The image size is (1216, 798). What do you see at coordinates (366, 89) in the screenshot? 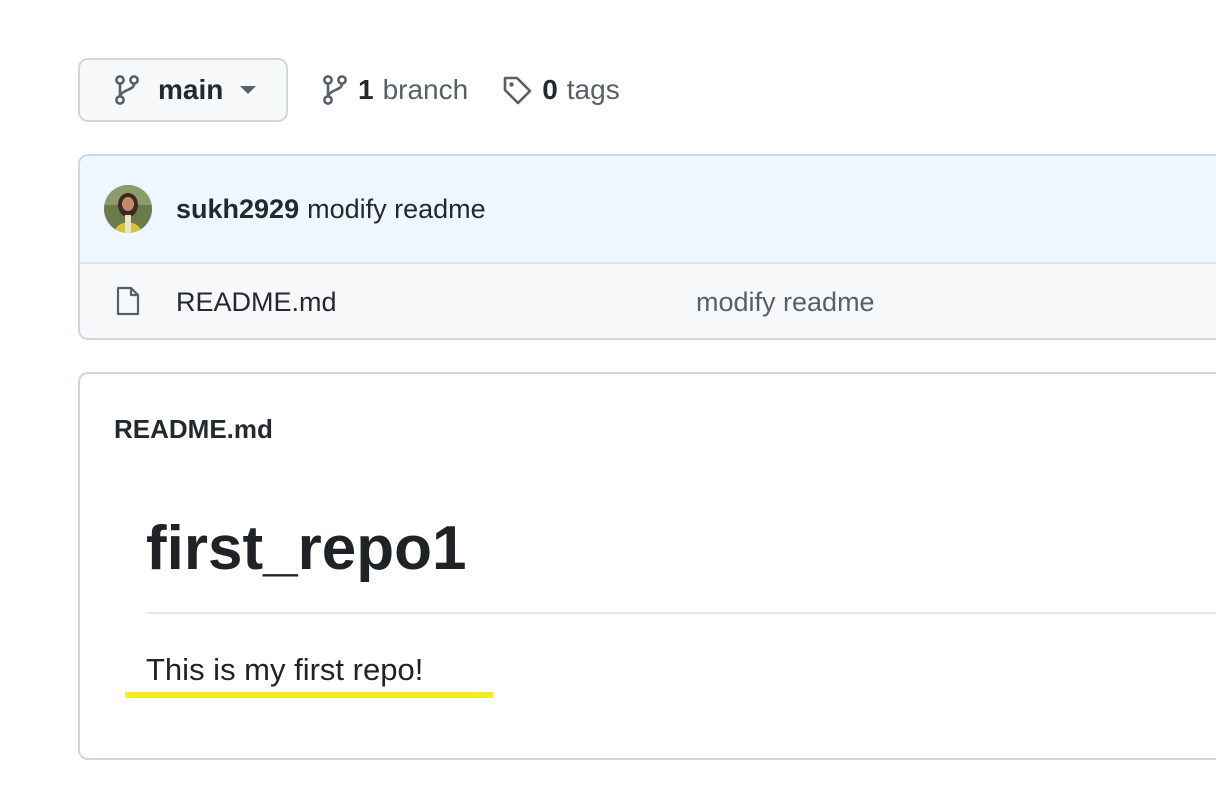
I see `branch-count: 1` at bounding box center [366, 89].